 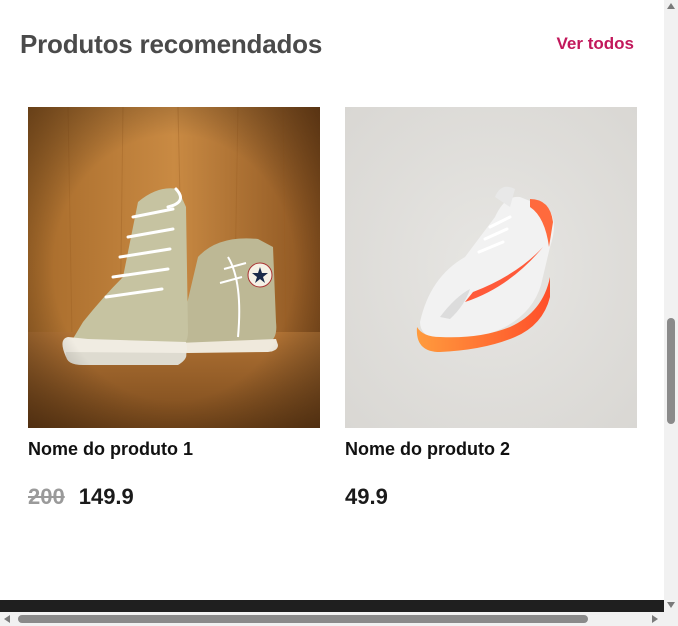 What do you see at coordinates (171, 43) in the screenshot?
I see `section-title: Produtos recomendados` at bounding box center [171, 43].